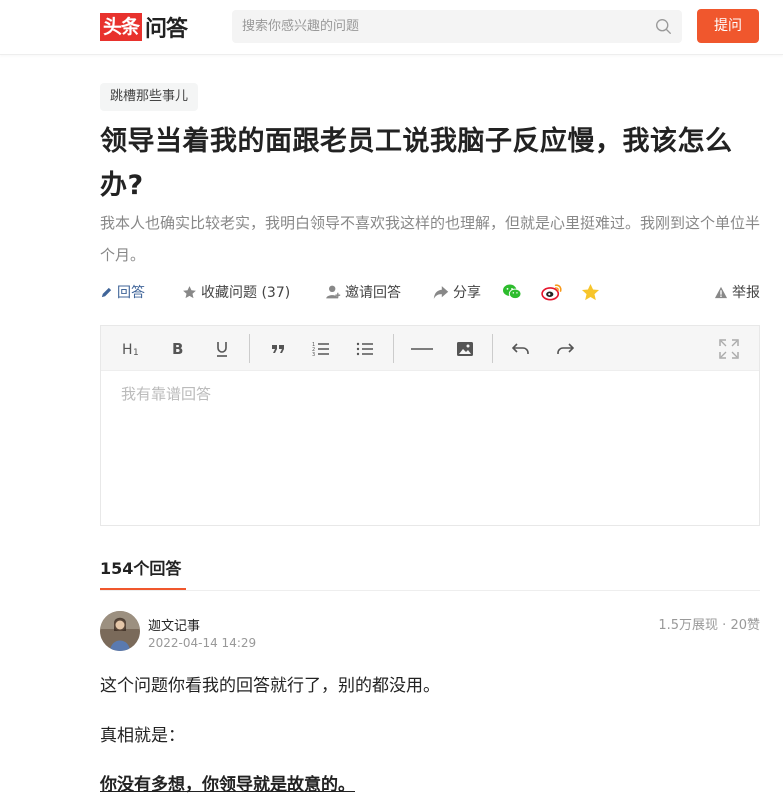 This screenshot has width=783, height=807. What do you see at coordinates (166, 29) in the screenshot?
I see `logo-black-part: 问答` at bounding box center [166, 29].